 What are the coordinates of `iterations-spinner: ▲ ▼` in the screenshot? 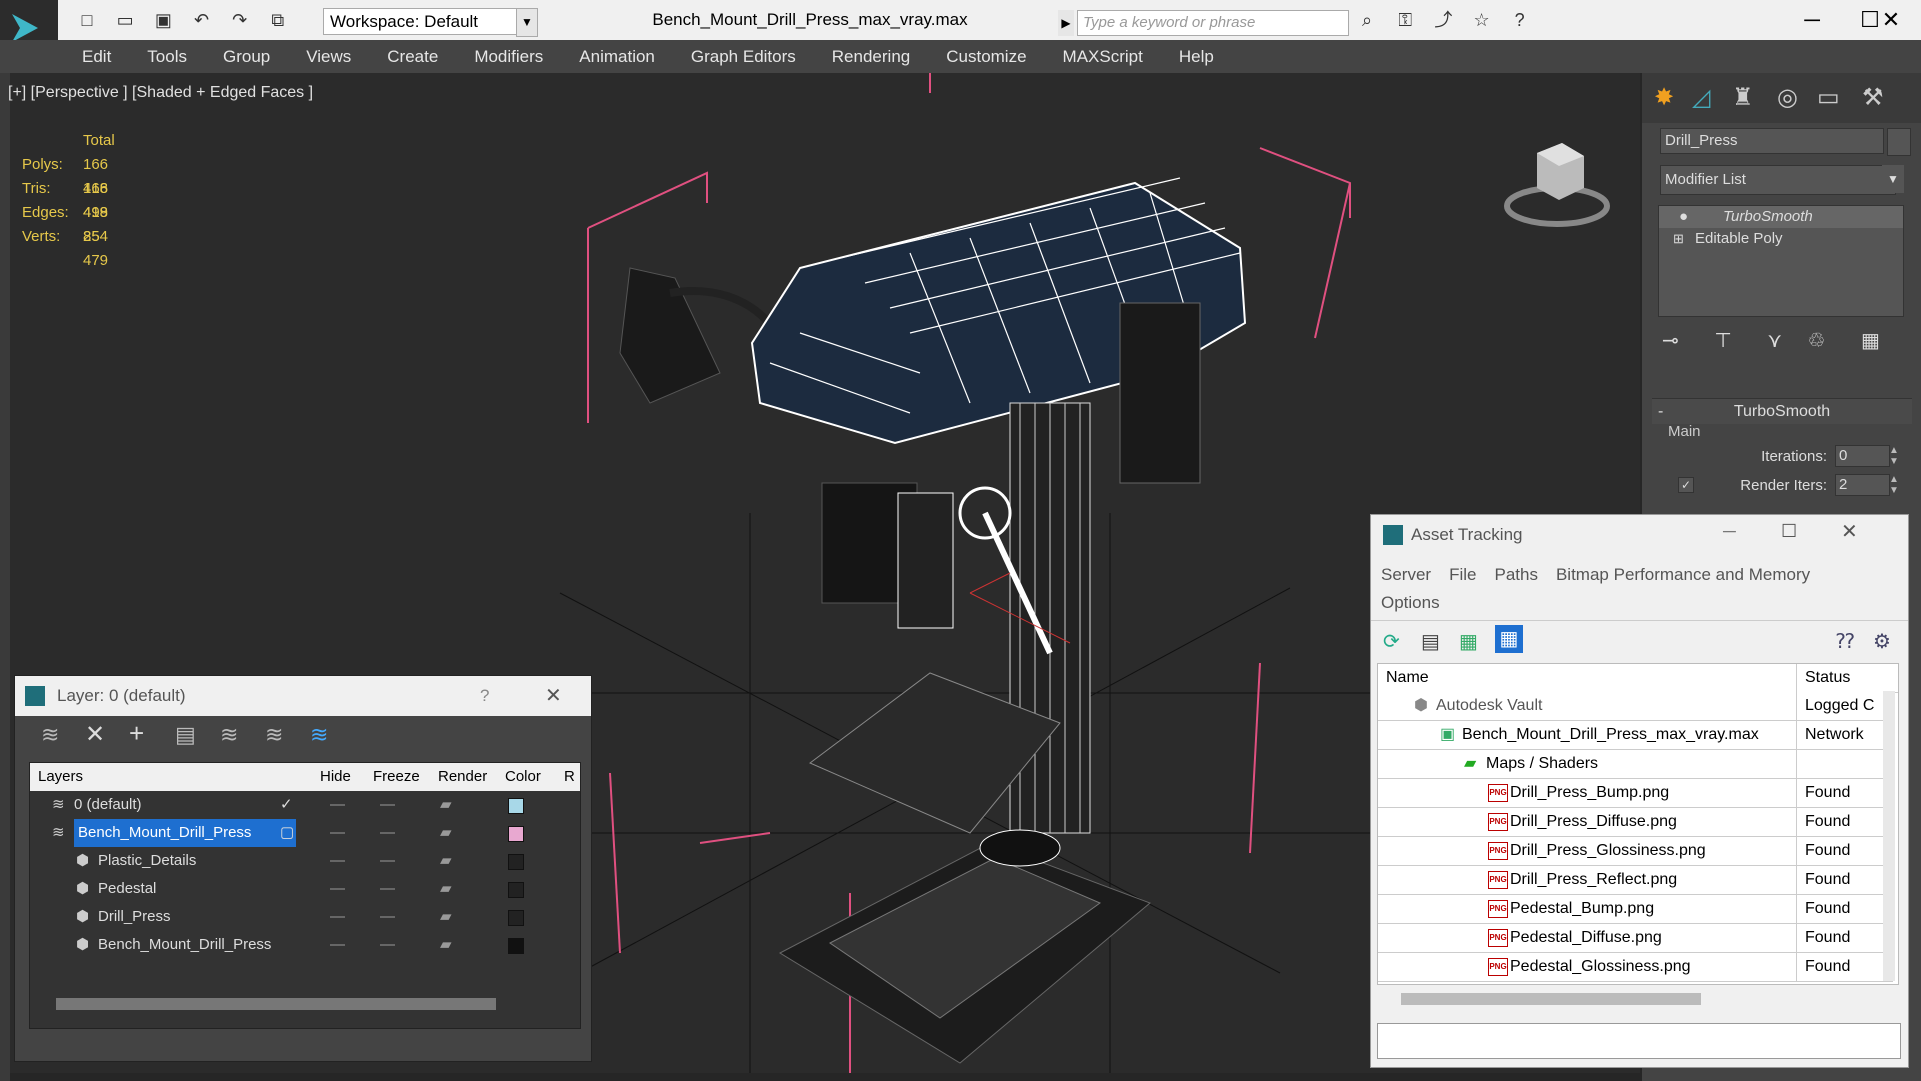 It's located at (1894, 456).